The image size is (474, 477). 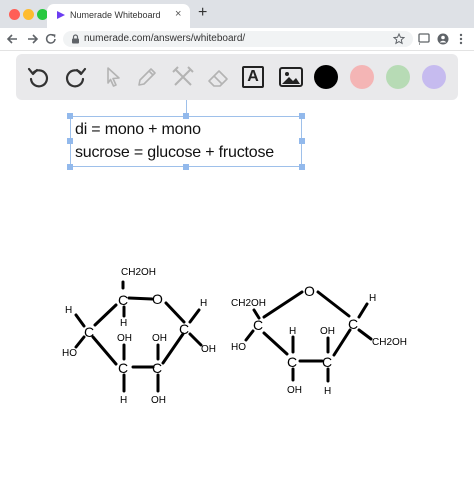 I want to click on more-menu-icon, so click(x=461, y=39).